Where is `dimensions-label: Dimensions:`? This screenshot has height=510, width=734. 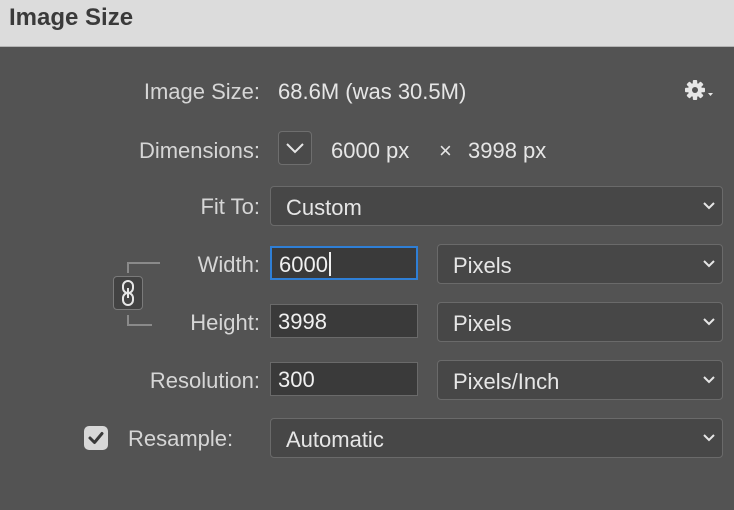
dimensions-label: Dimensions: is located at coordinates (199, 150).